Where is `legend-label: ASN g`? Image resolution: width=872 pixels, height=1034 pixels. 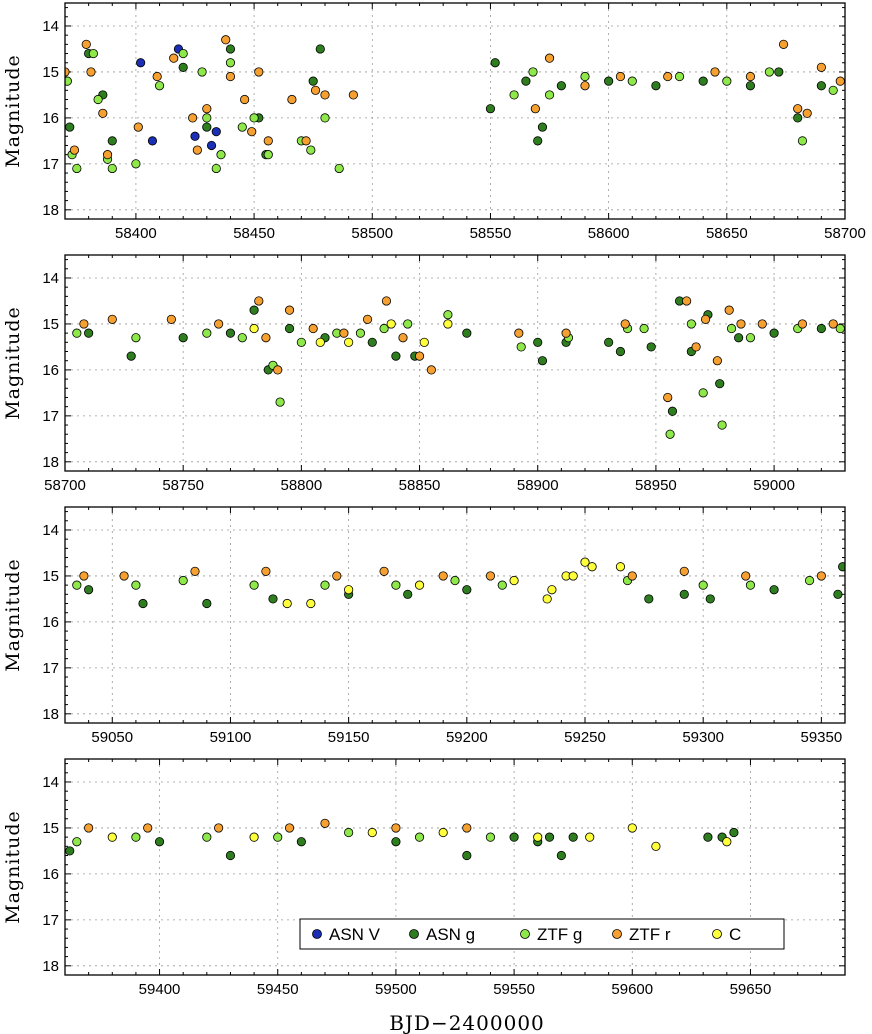
legend-label: ASN g is located at coordinates (450, 934).